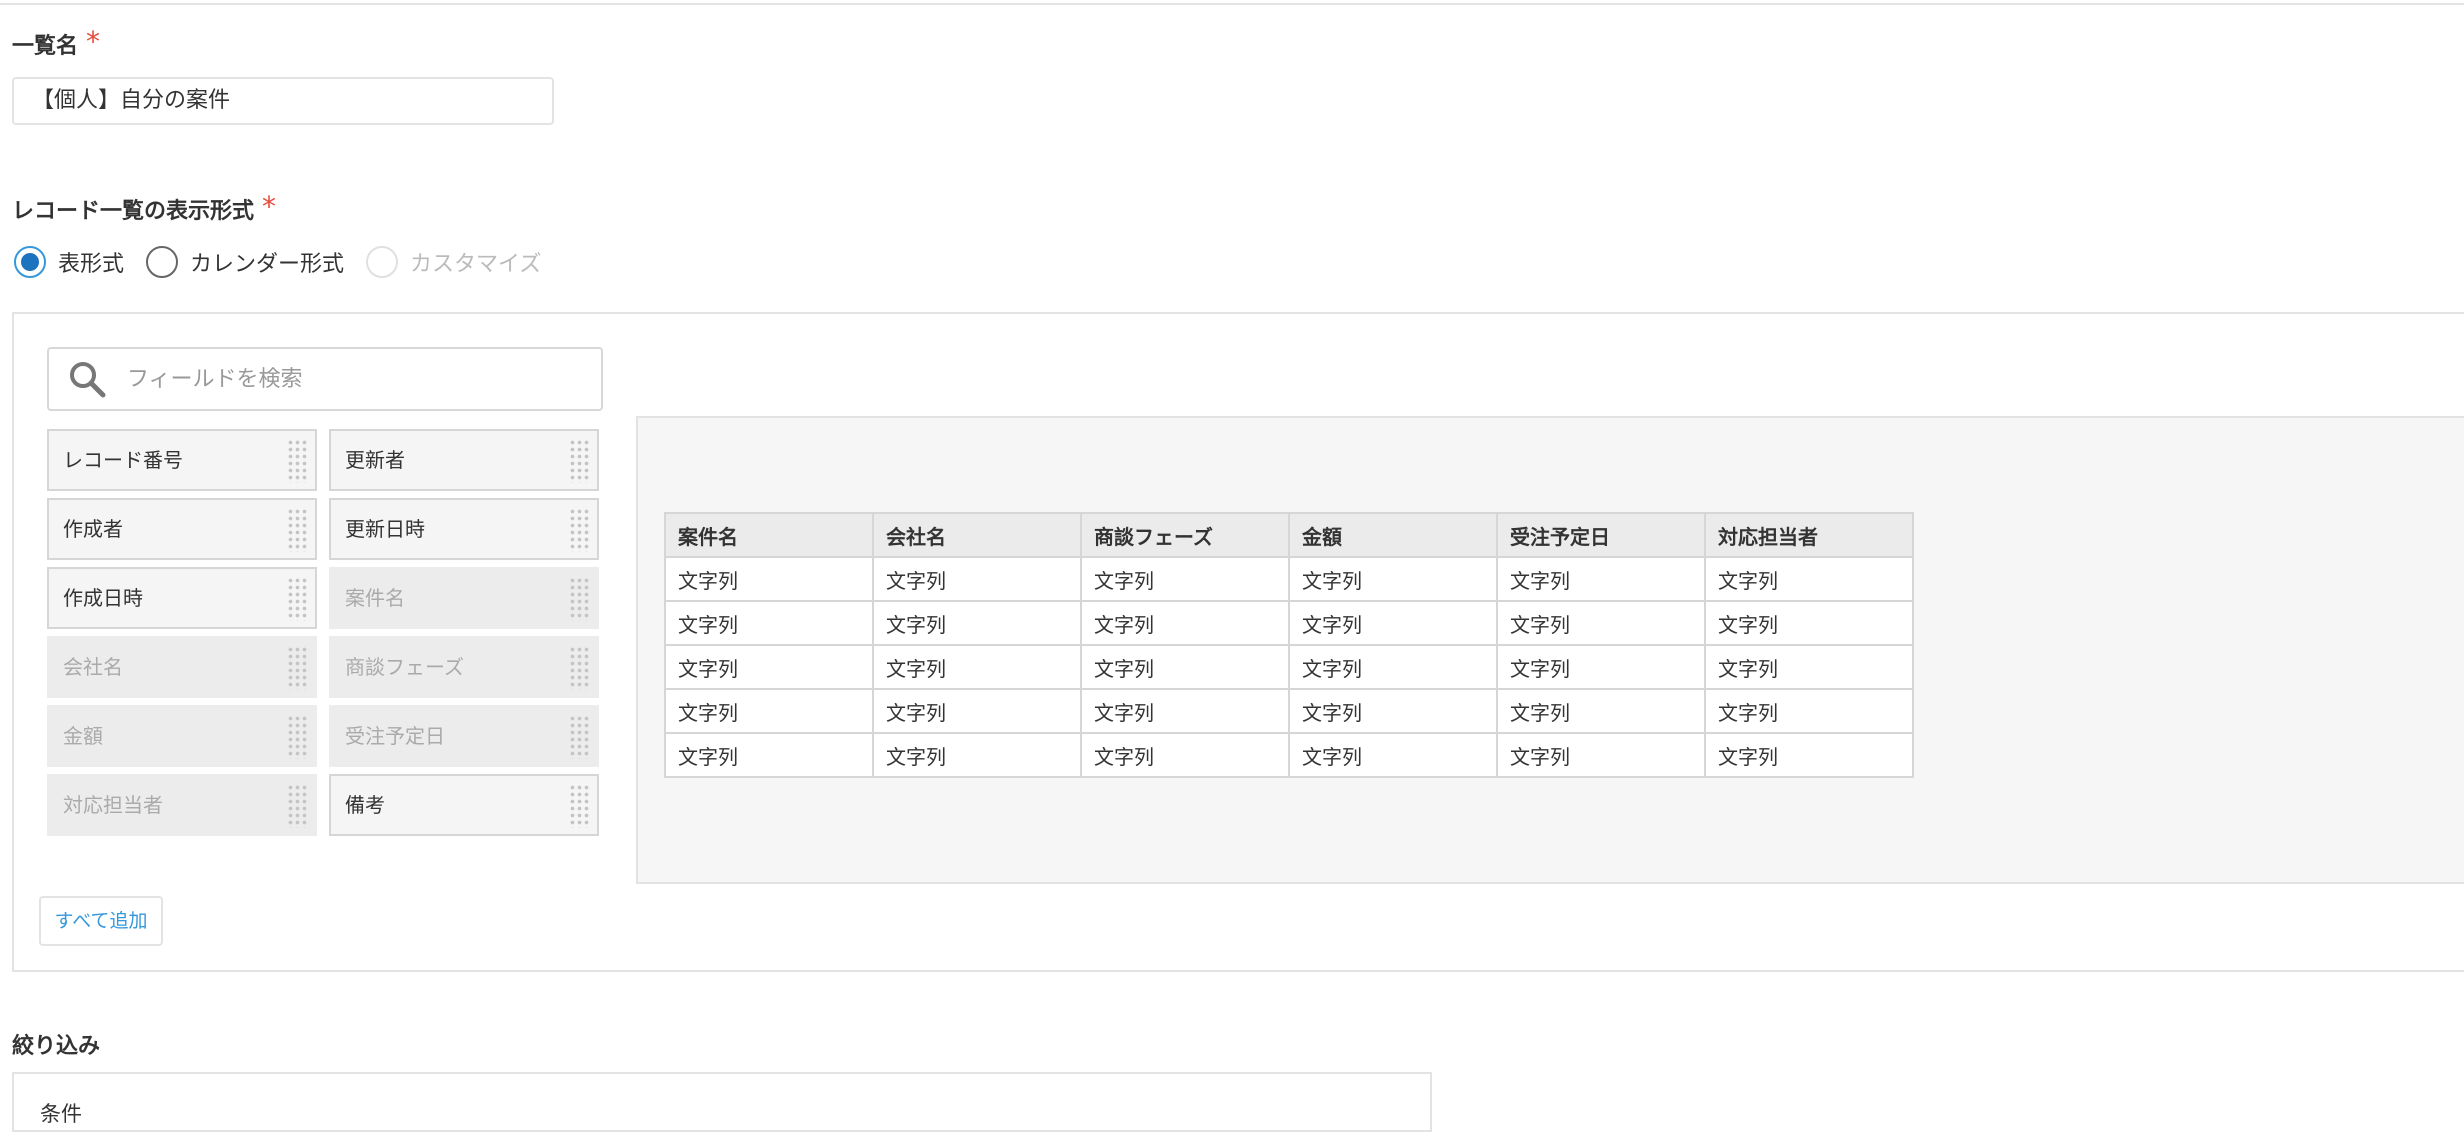 The height and width of the screenshot is (1132, 2464). I want to click on field-chip-label: 案件名, so click(375, 598).